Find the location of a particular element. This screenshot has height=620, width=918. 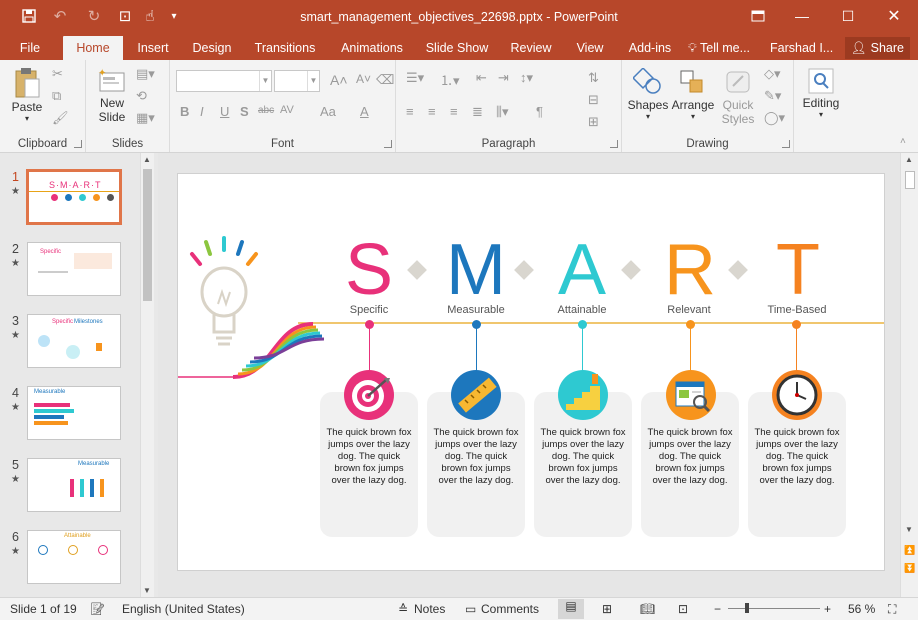

clipboard-launcher is located at coordinates (78, 144).